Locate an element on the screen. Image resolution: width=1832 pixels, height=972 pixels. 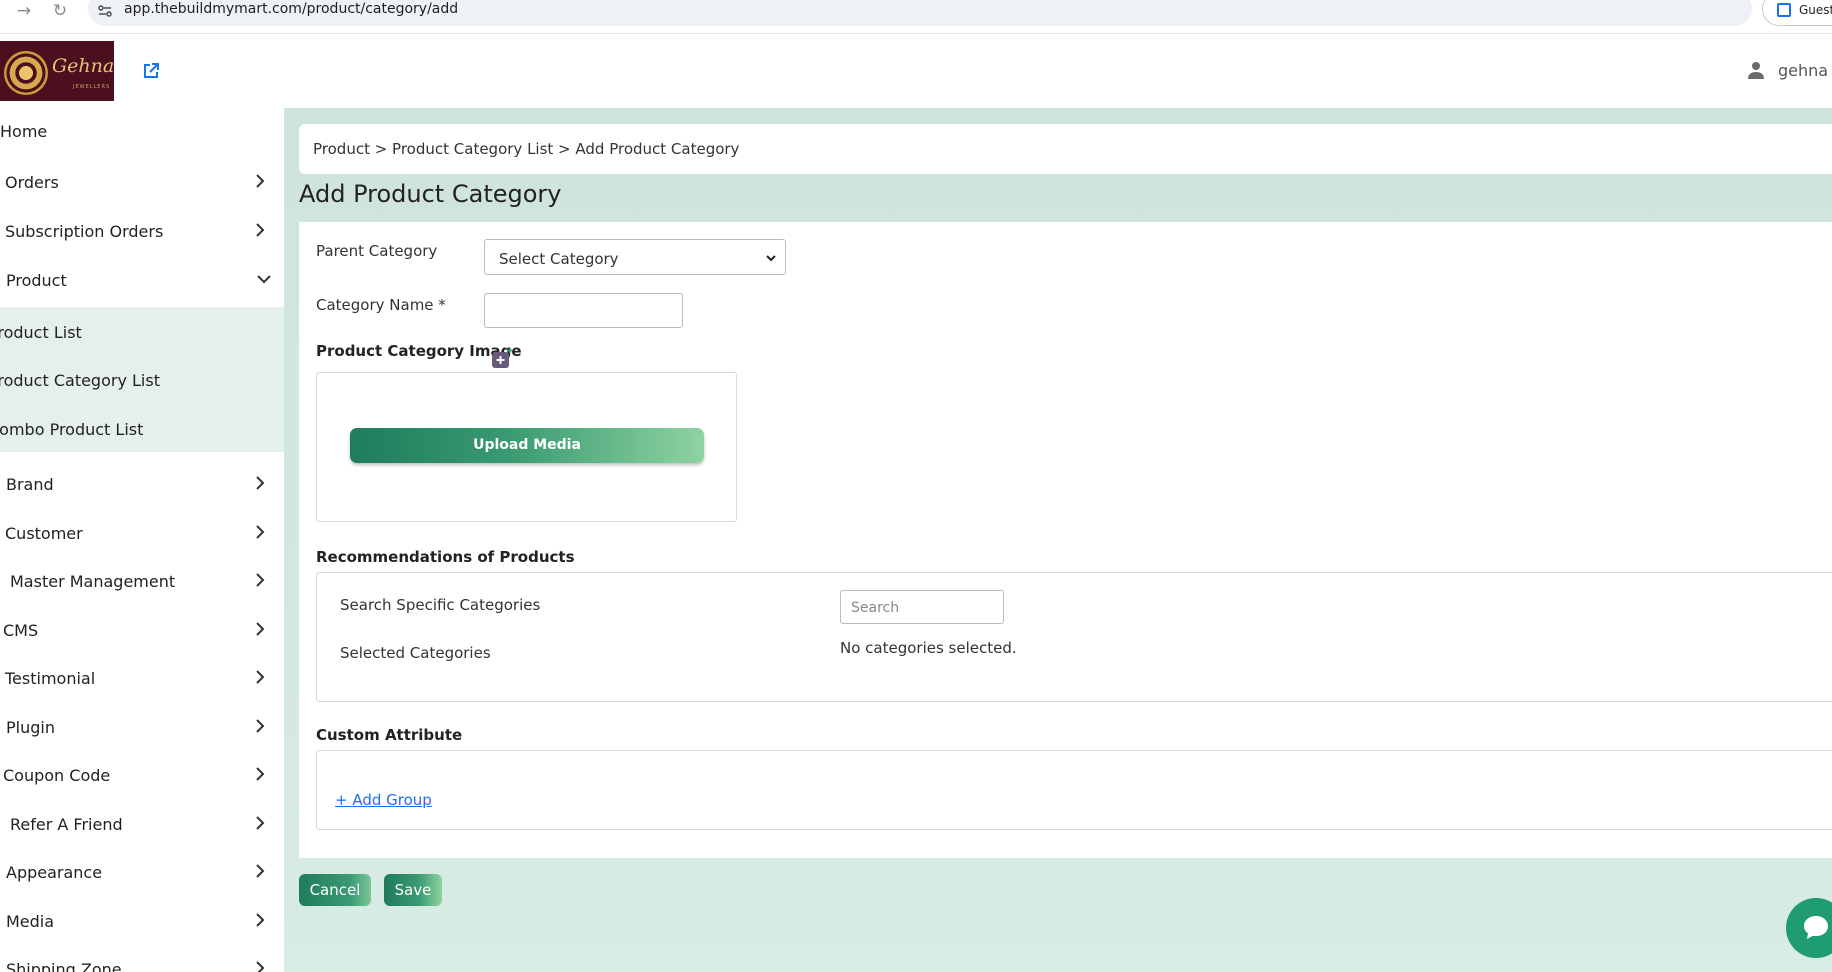
custom-attribute-panel: + Add Group is located at coordinates (1074, 790).